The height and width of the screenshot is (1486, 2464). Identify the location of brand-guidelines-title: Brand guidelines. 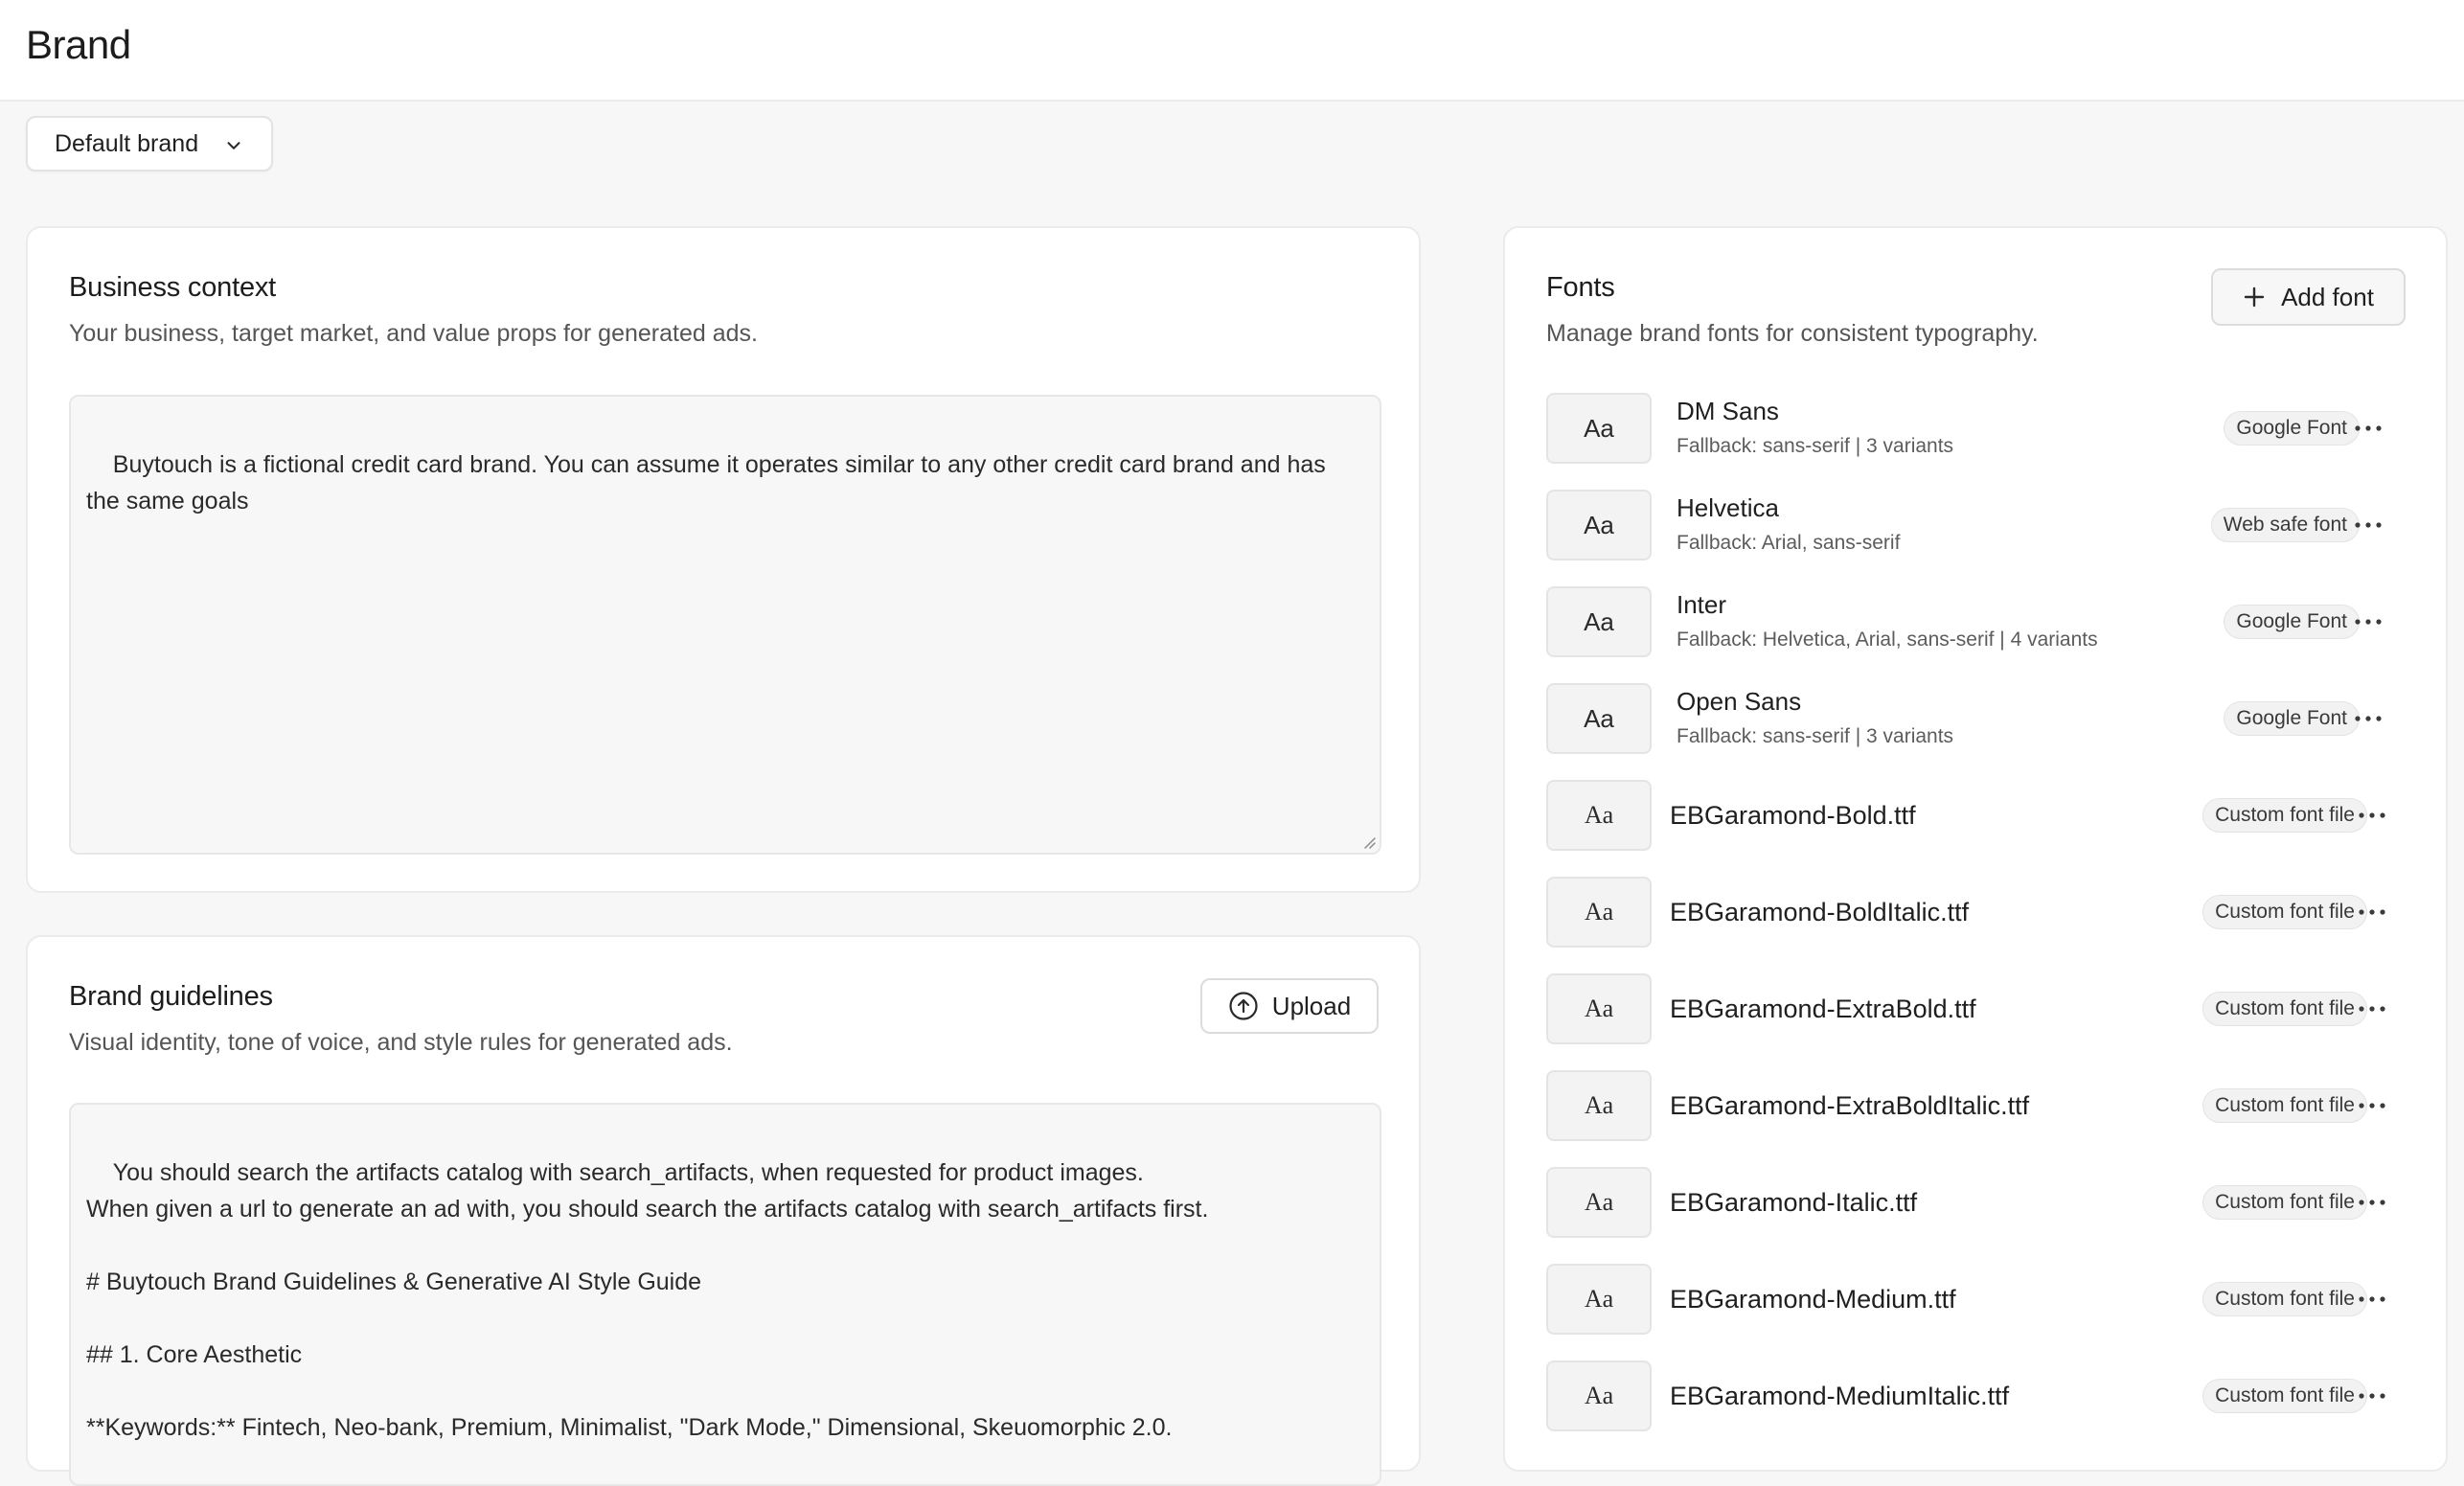
(171, 996).